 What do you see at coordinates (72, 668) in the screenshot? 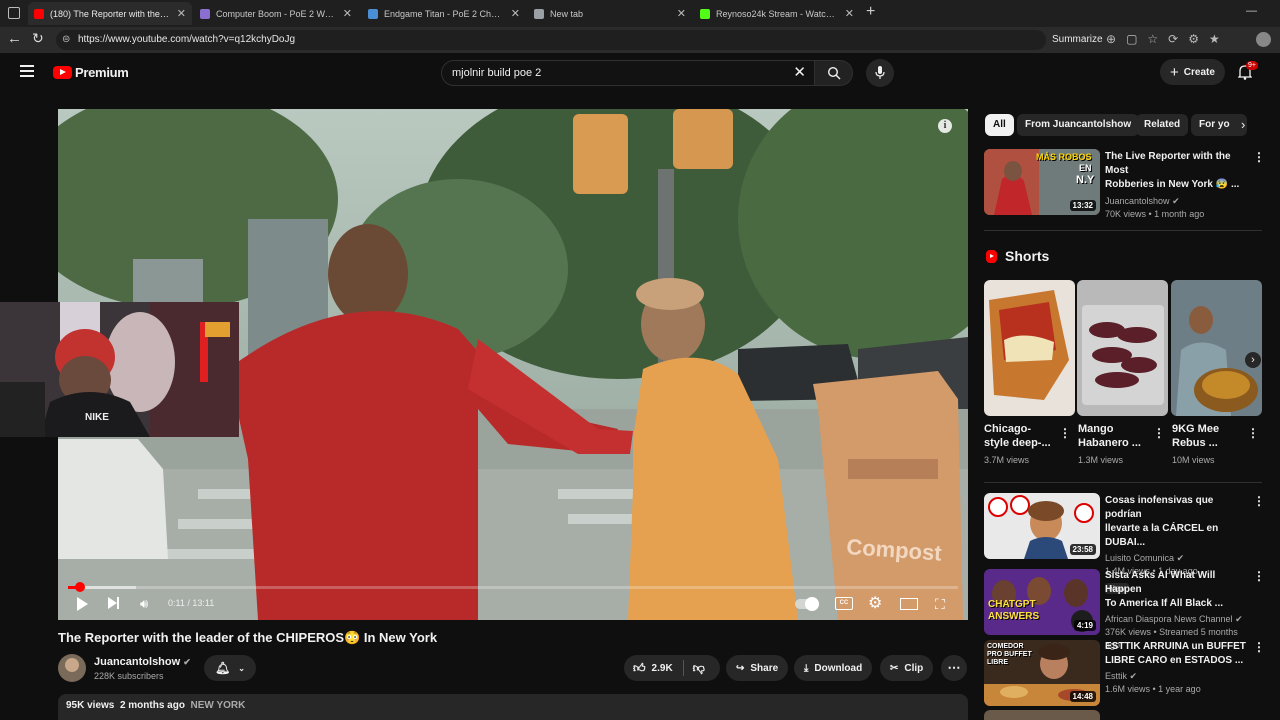
I see `channel-avatar` at bounding box center [72, 668].